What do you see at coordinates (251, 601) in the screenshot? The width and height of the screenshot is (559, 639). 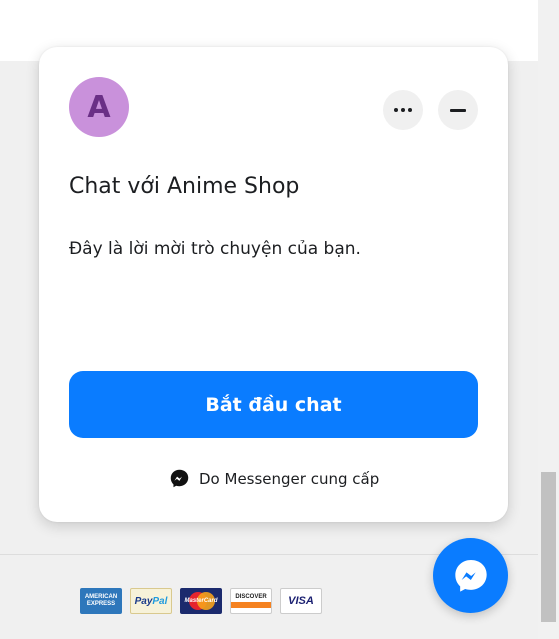 I see `discover-logo: DISCOVER` at bounding box center [251, 601].